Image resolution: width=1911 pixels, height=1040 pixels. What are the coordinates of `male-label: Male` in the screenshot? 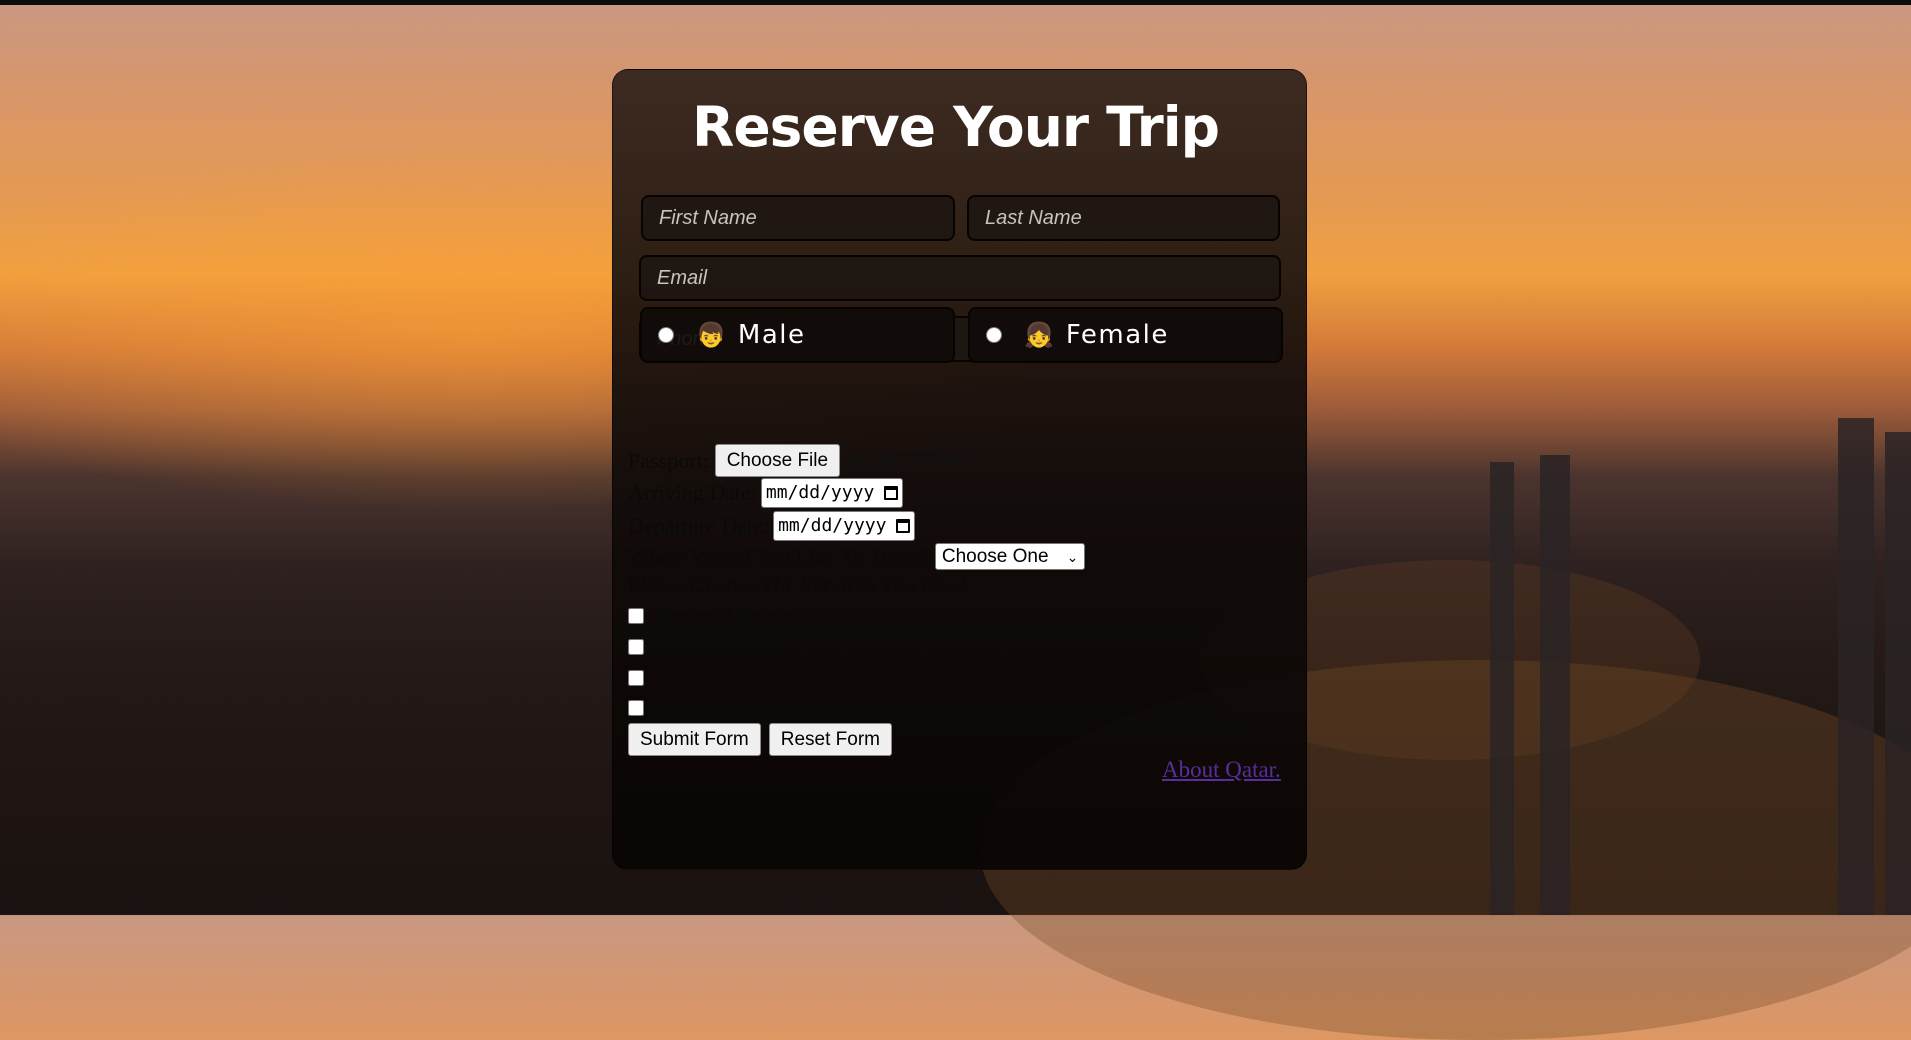 It's located at (771, 335).